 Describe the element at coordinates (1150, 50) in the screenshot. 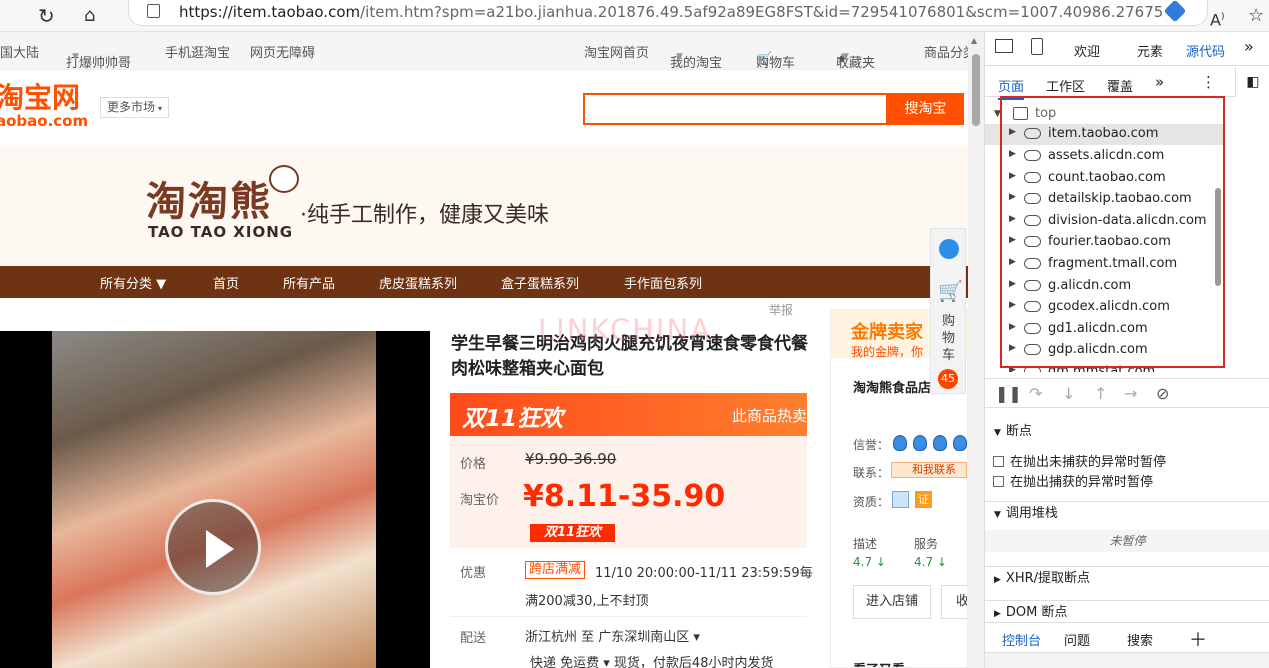

I see `tab-elements: 元素` at that location.